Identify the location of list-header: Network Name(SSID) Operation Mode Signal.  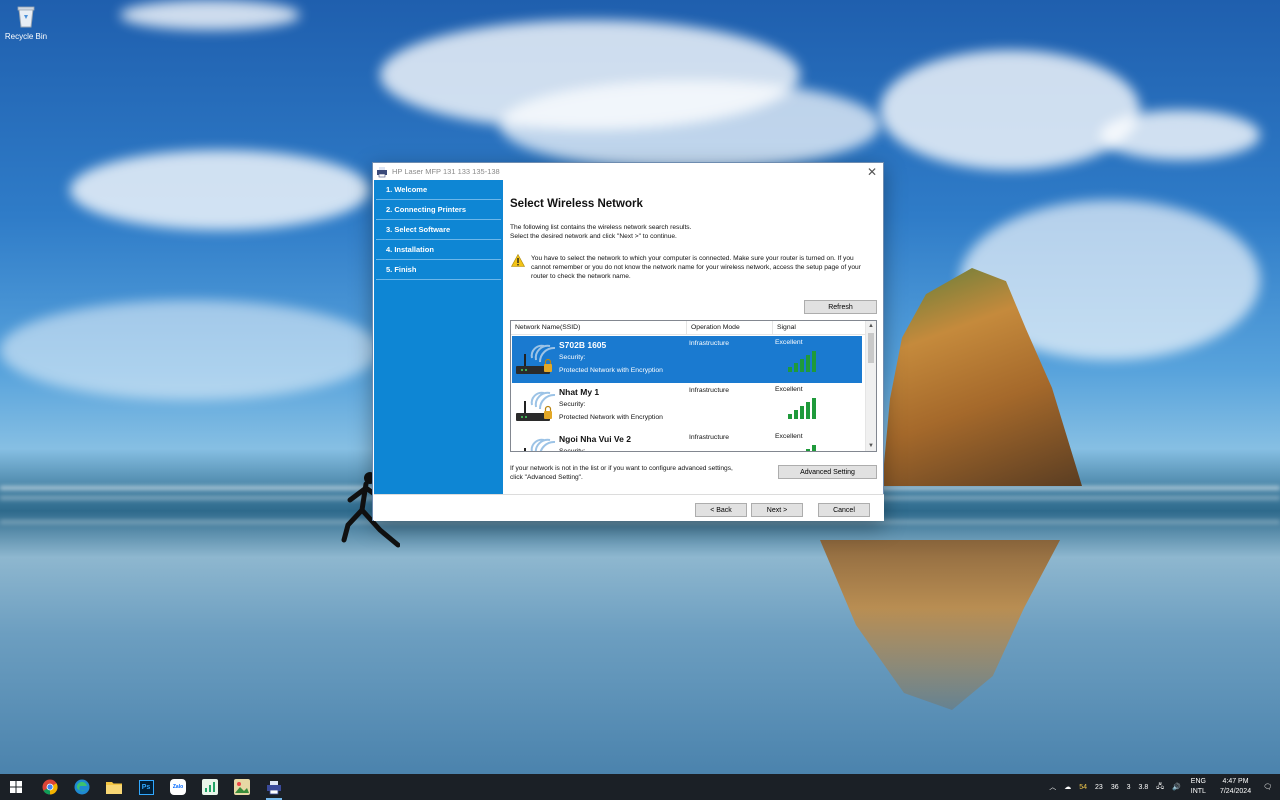
(693, 328).